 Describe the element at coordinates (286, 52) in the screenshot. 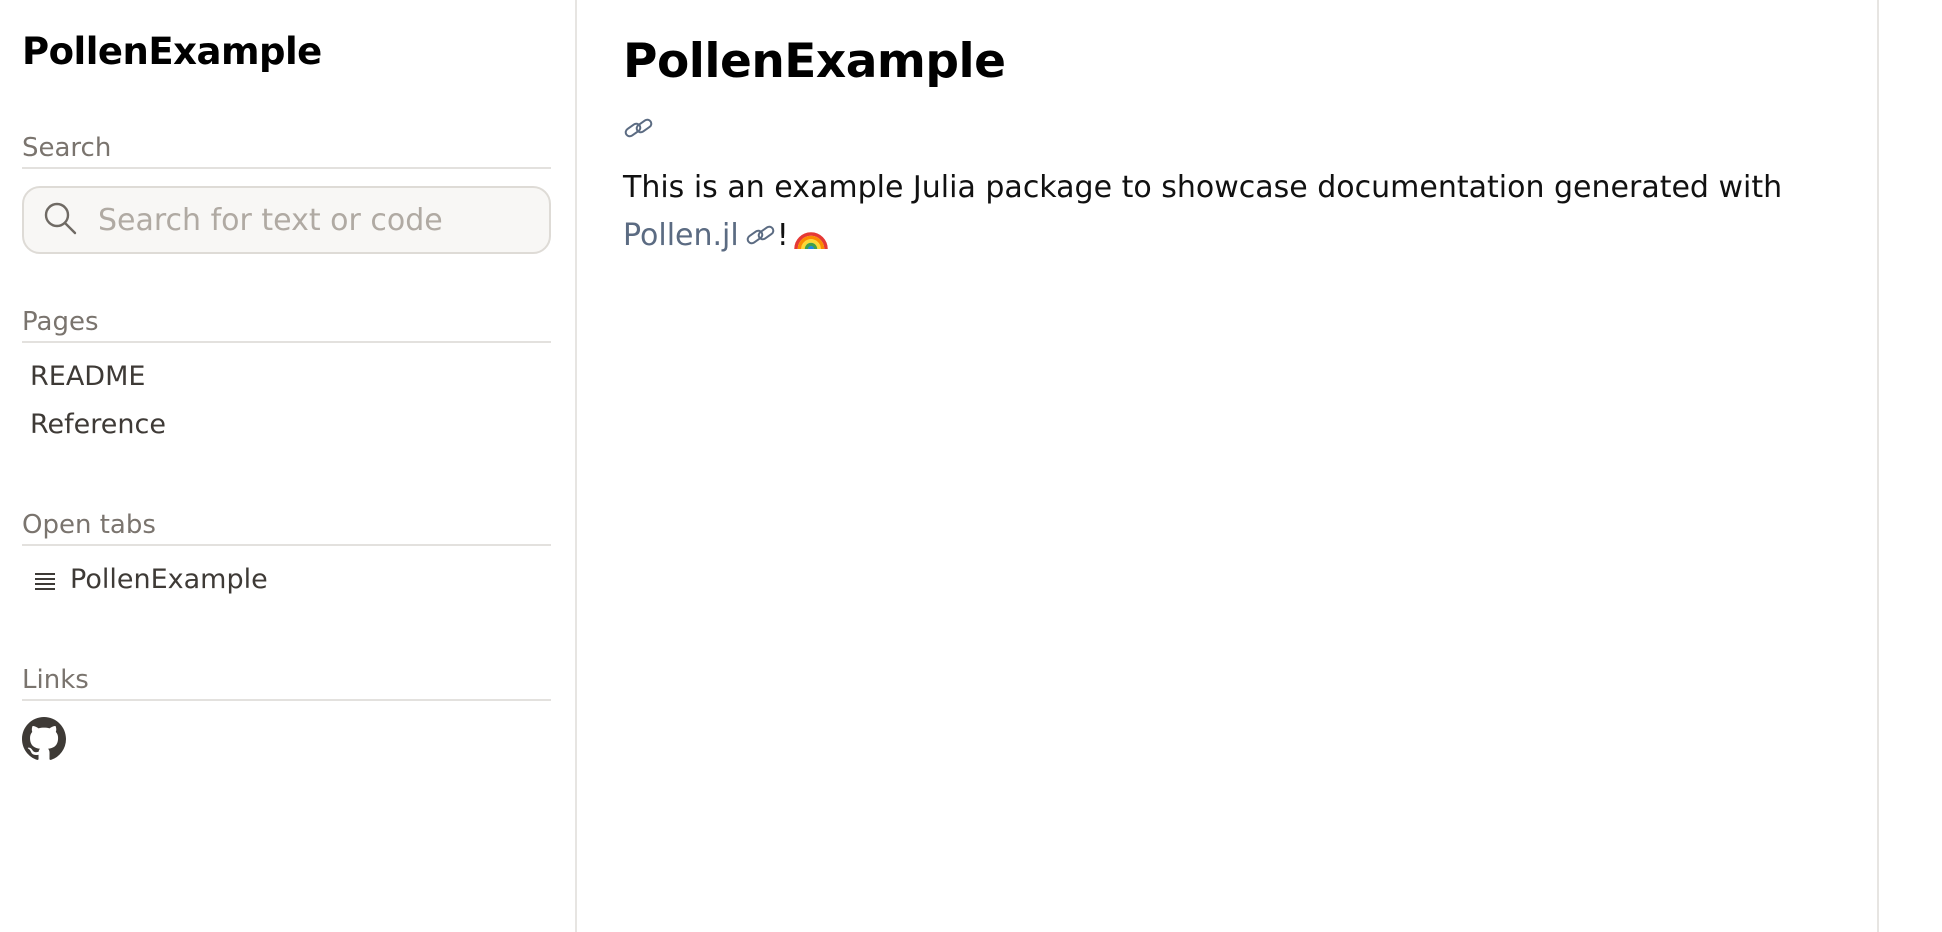

I see `site-title: PollenExample` at that location.